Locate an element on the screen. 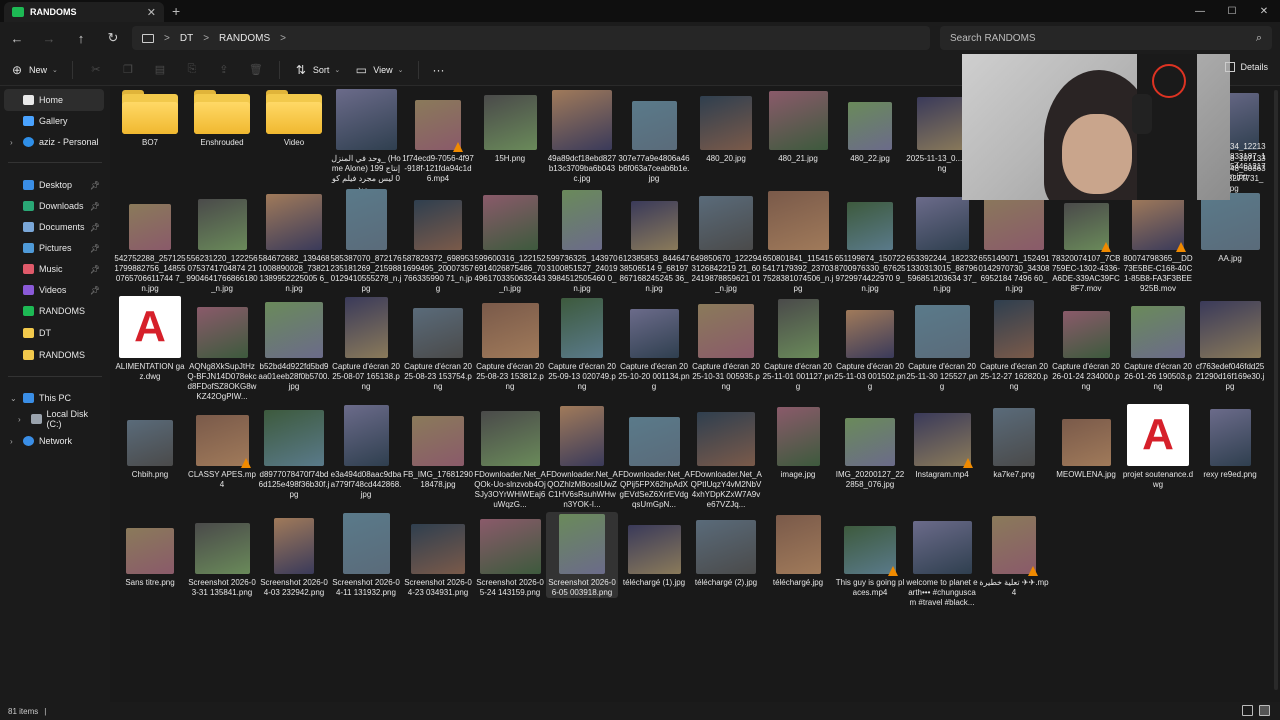 The height and width of the screenshot is (720, 1280). sidebar-item-gallery: Gallery is located at coordinates (54, 121).